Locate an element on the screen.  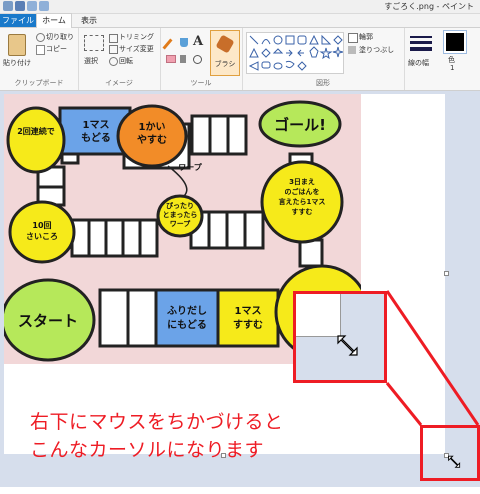
undo-icon is located at coordinates (32, 6).